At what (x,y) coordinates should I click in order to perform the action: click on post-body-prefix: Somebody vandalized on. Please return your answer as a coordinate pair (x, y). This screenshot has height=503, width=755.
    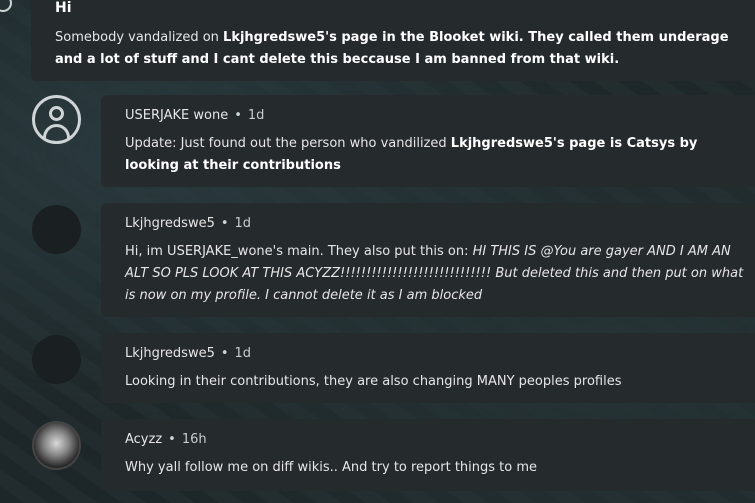
    Looking at the image, I should click on (139, 37).